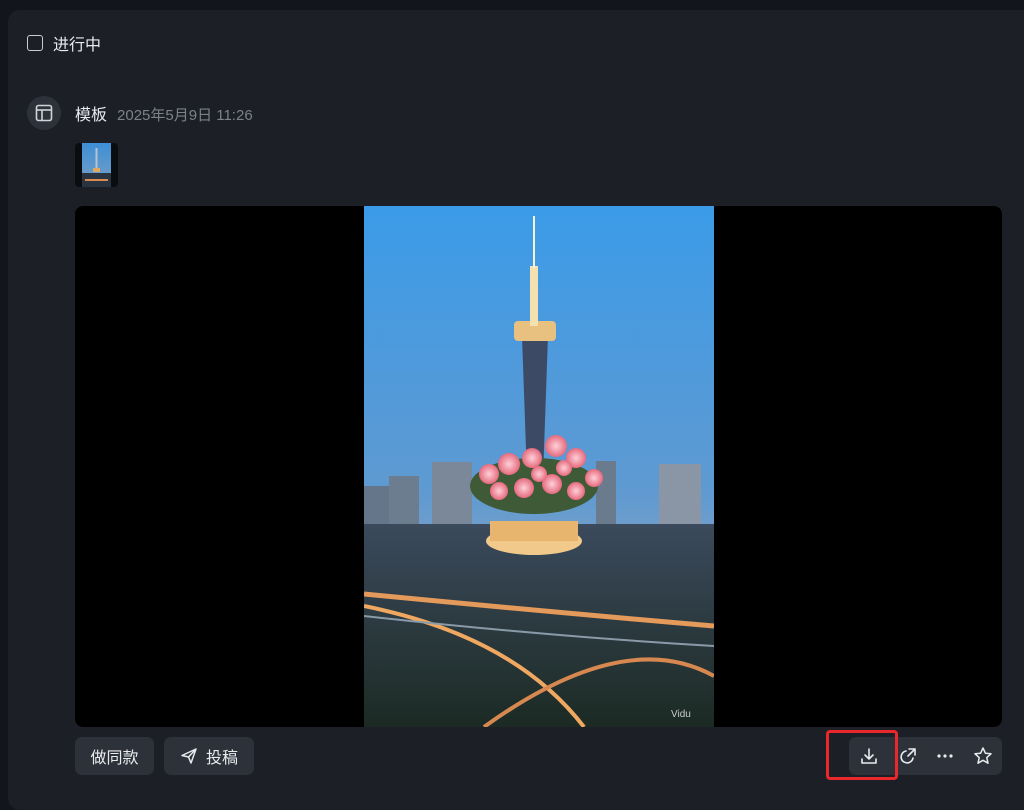 Image resolution: width=1024 pixels, height=810 pixels. I want to click on submit-button: 投稿, so click(209, 756).